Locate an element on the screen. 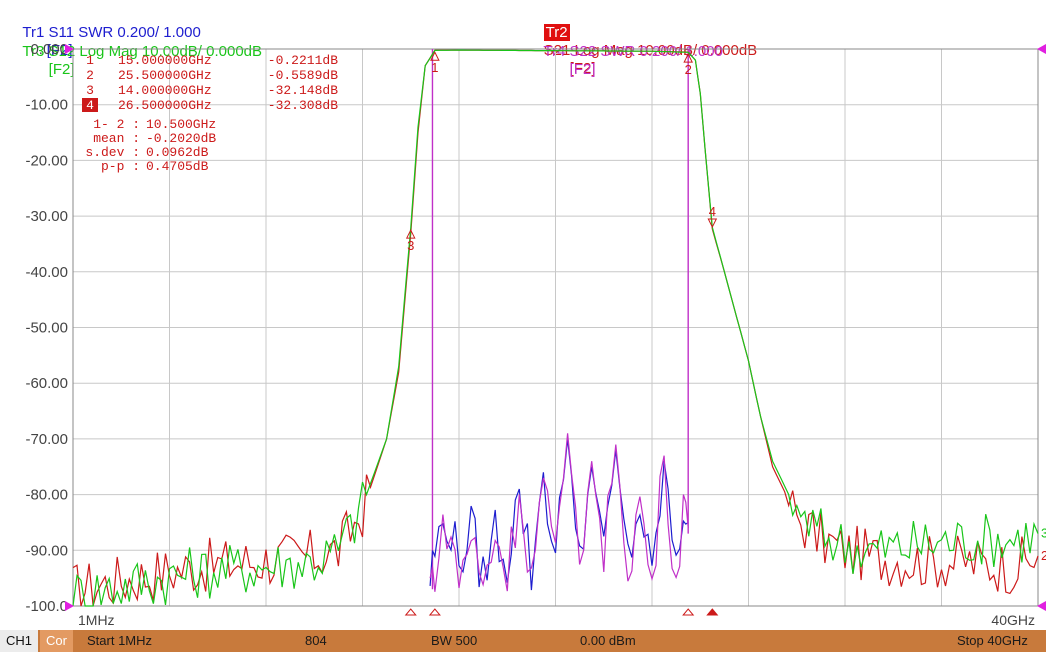  marker-row-freq: 26.500000GHz is located at coordinates (165, 105).